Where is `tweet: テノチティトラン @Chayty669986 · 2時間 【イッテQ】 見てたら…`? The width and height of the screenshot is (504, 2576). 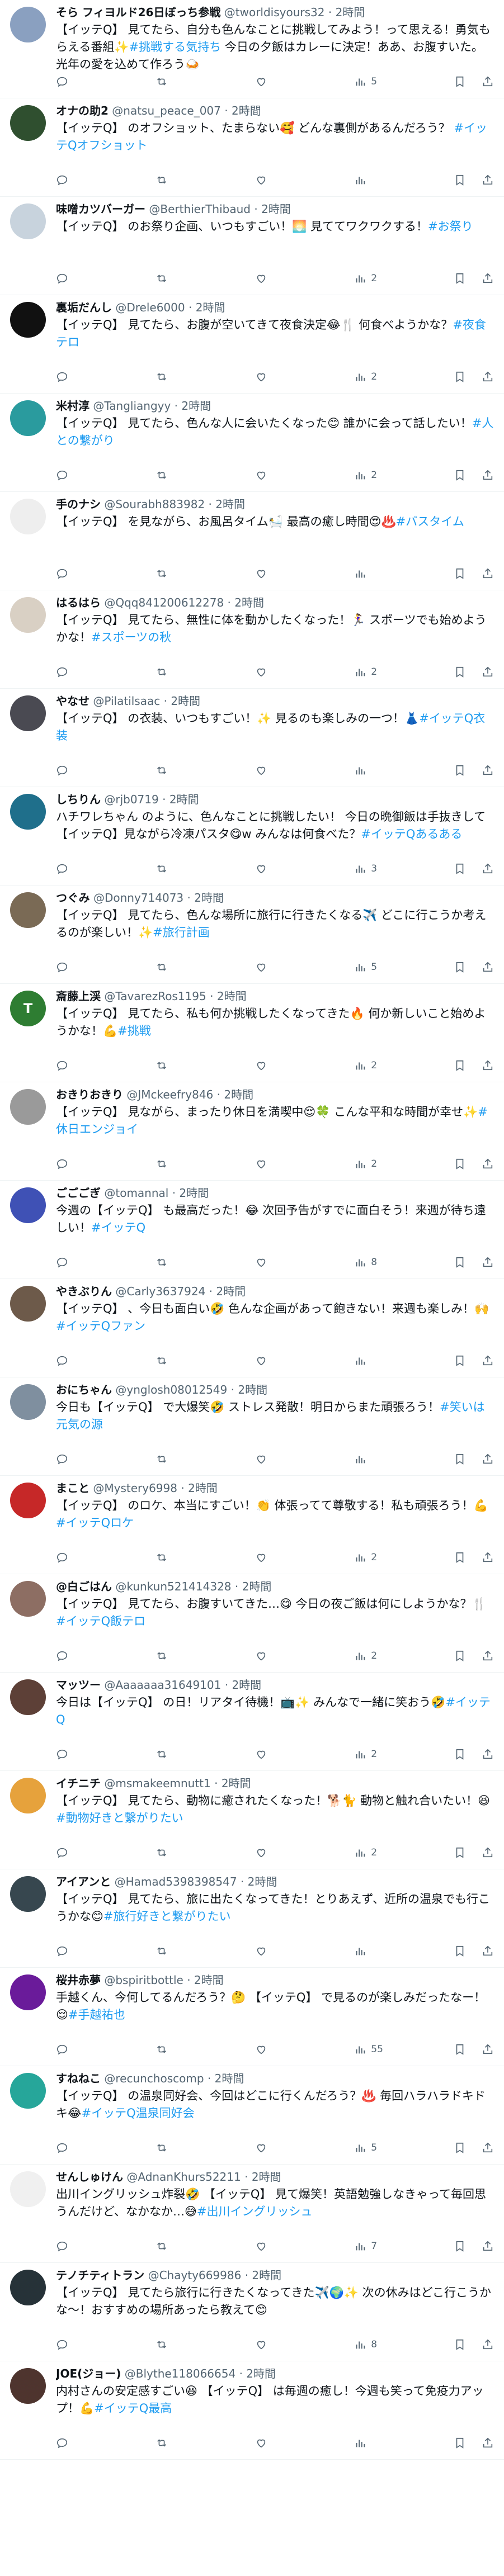 tweet: テノチティトラン @Chayty669986 · 2時間 【イッテQ】 見てたら… is located at coordinates (252, 2312).